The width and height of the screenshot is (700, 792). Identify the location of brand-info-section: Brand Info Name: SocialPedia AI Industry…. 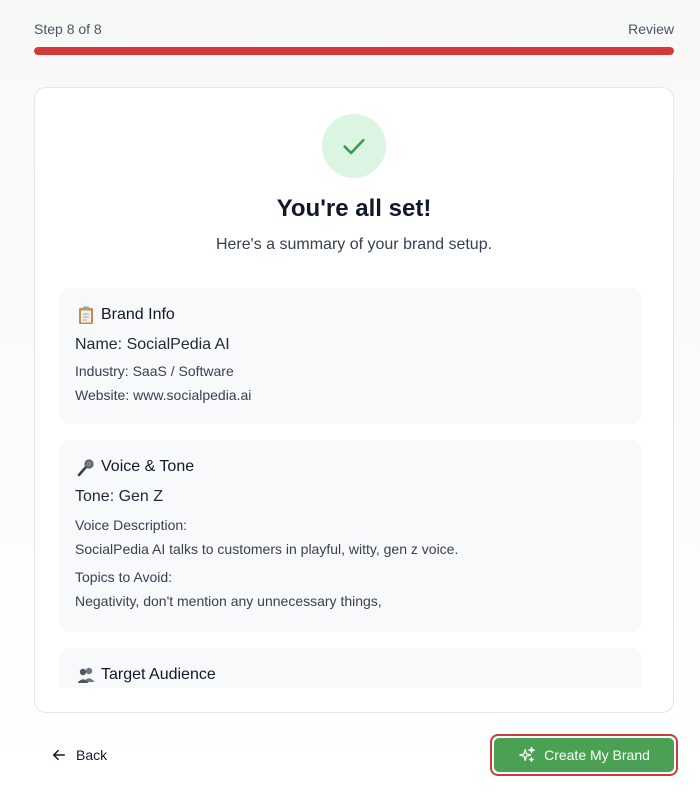
(350, 356).